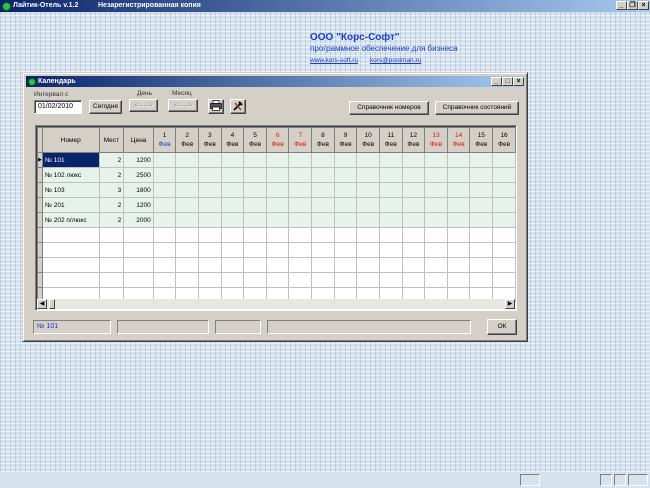 This screenshot has width=650, height=488. Describe the element at coordinates (510, 304) in the screenshot. I see `scroll-right-arrow: ▶` at that location.